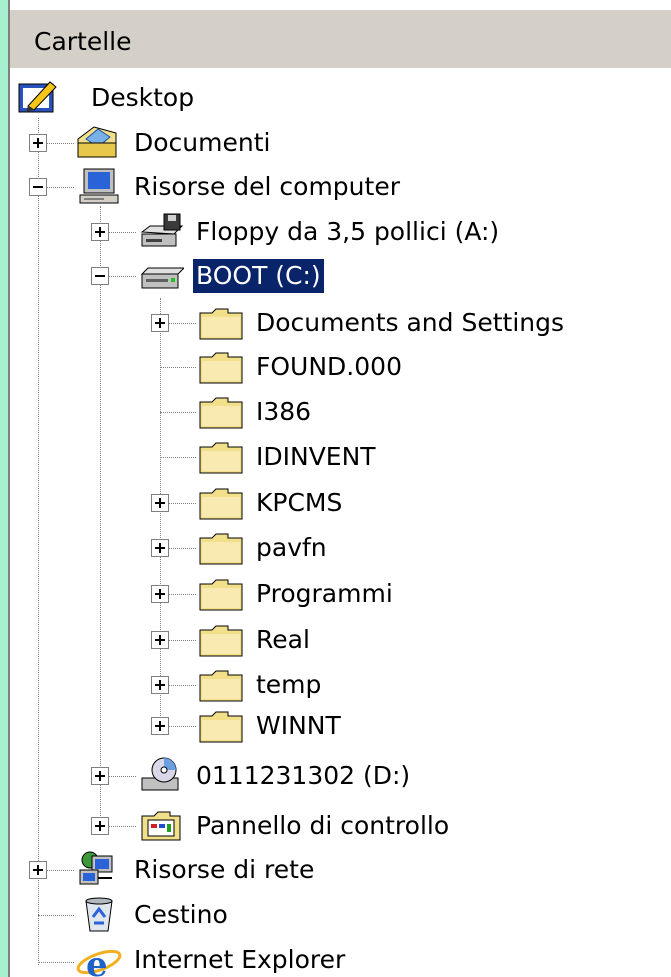 The image size is (671, 977). Describe the element at coordinates (348, 685) in the screenshot. I see `tree-item-folder: temp` at that location.